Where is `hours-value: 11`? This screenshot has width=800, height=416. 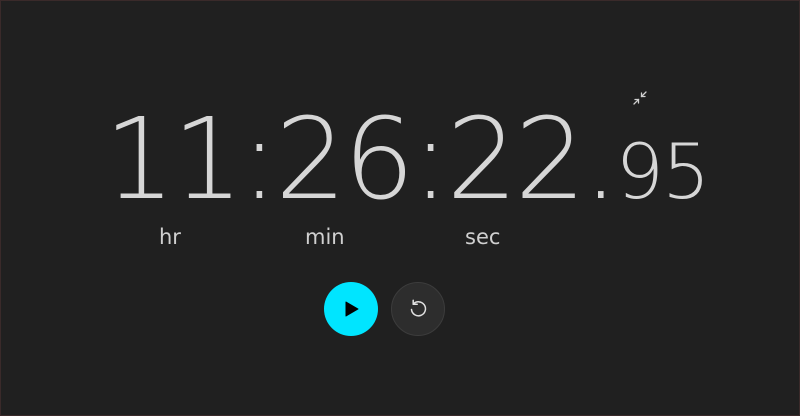
hours-value: 11 is located at coordinates (174, 160).